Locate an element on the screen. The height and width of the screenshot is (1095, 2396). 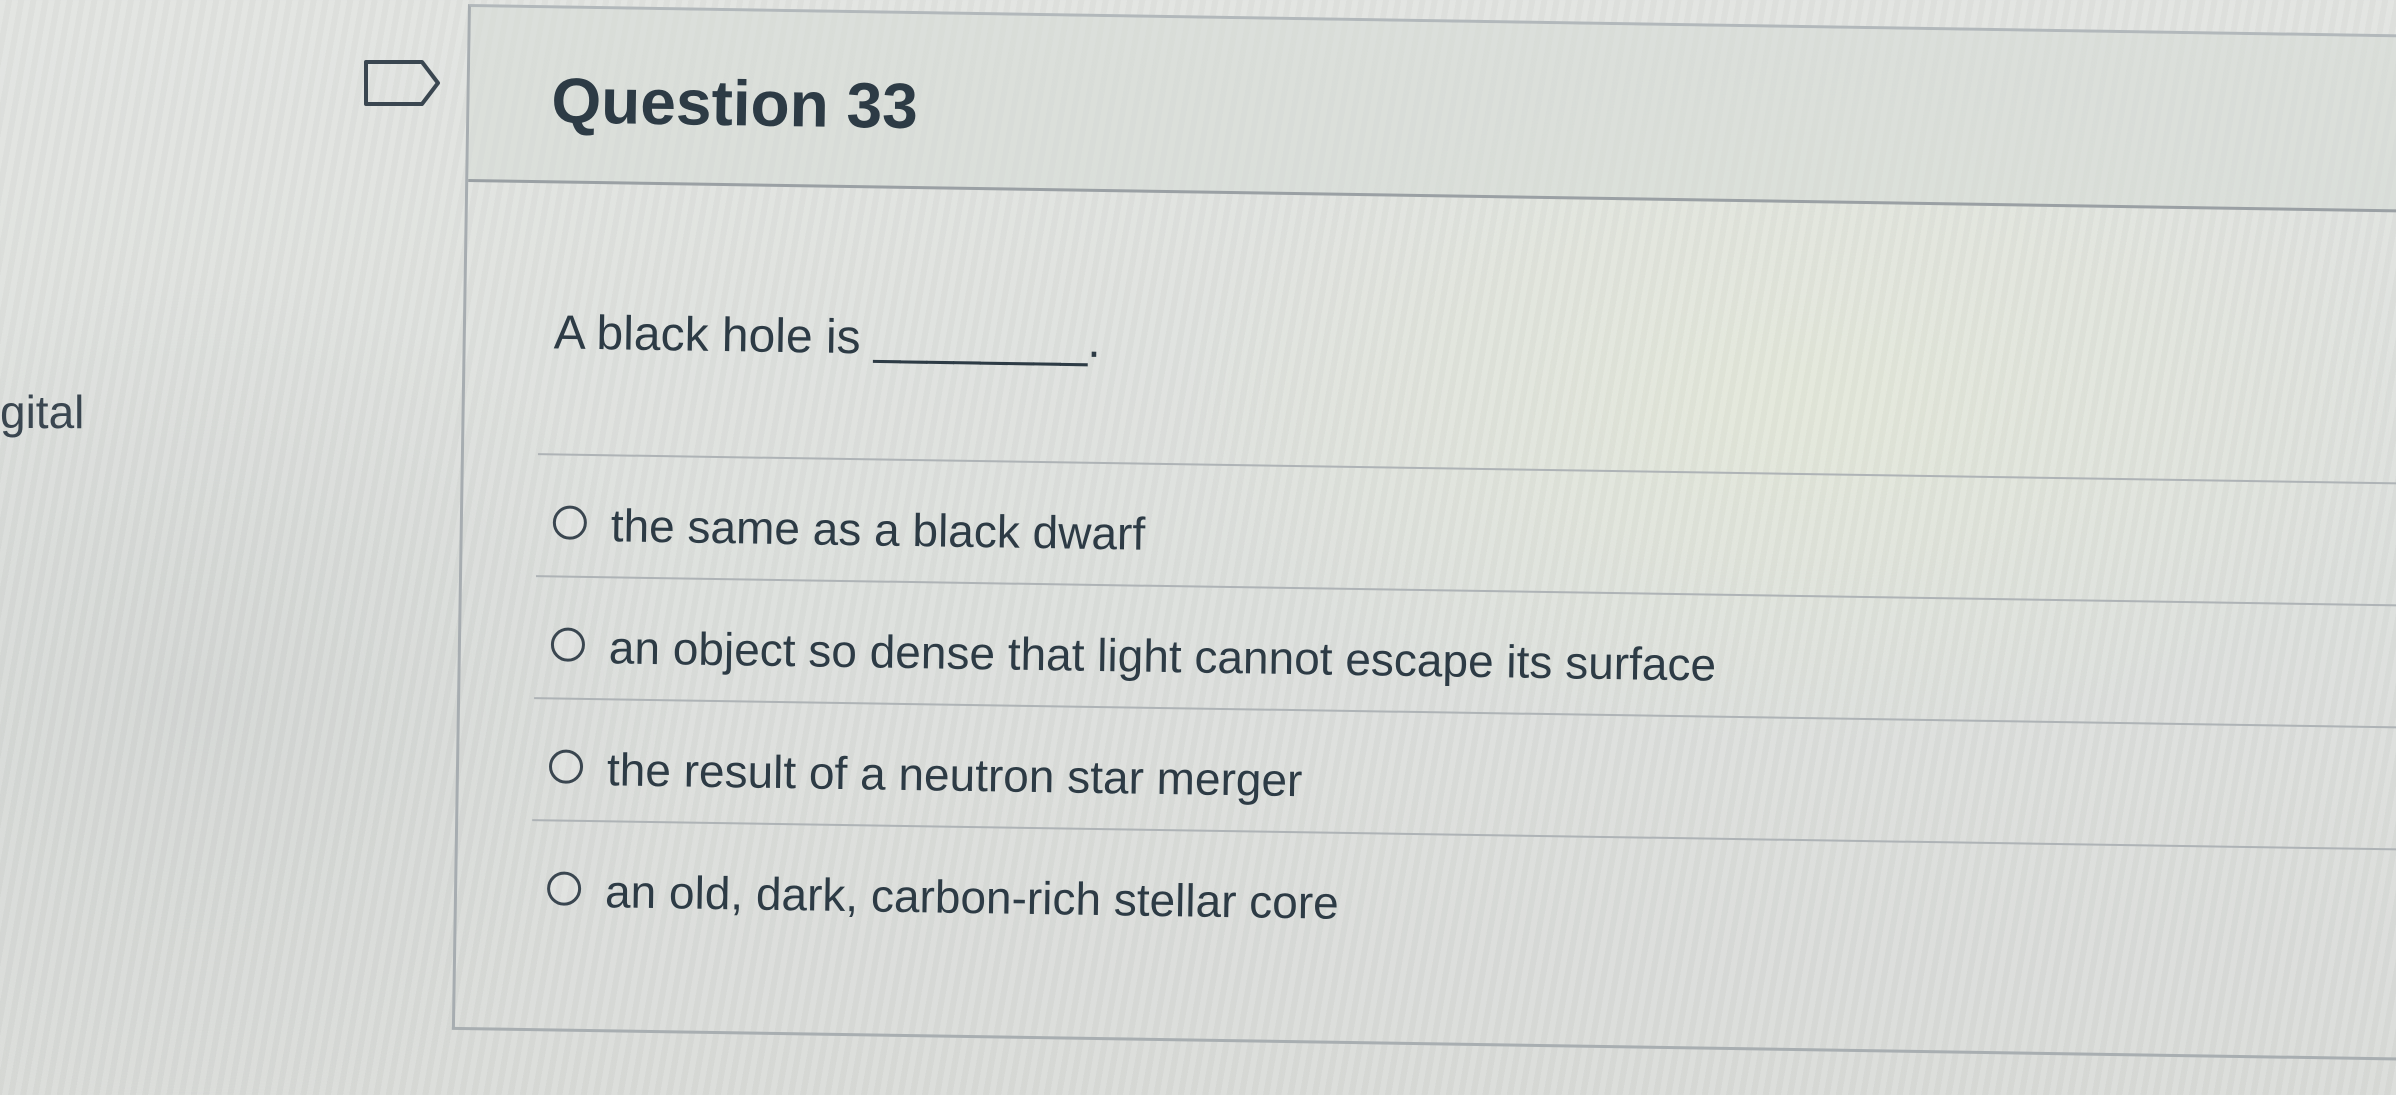
answer-label: the same as a black dwarf is located at coordinates (877, 529).